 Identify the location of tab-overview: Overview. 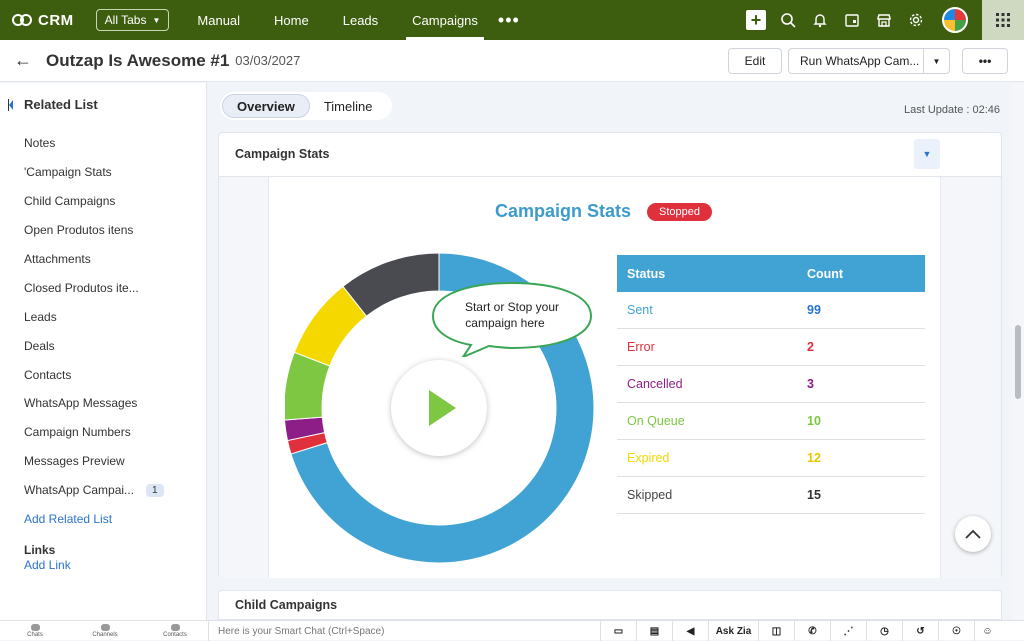
(266, 106).